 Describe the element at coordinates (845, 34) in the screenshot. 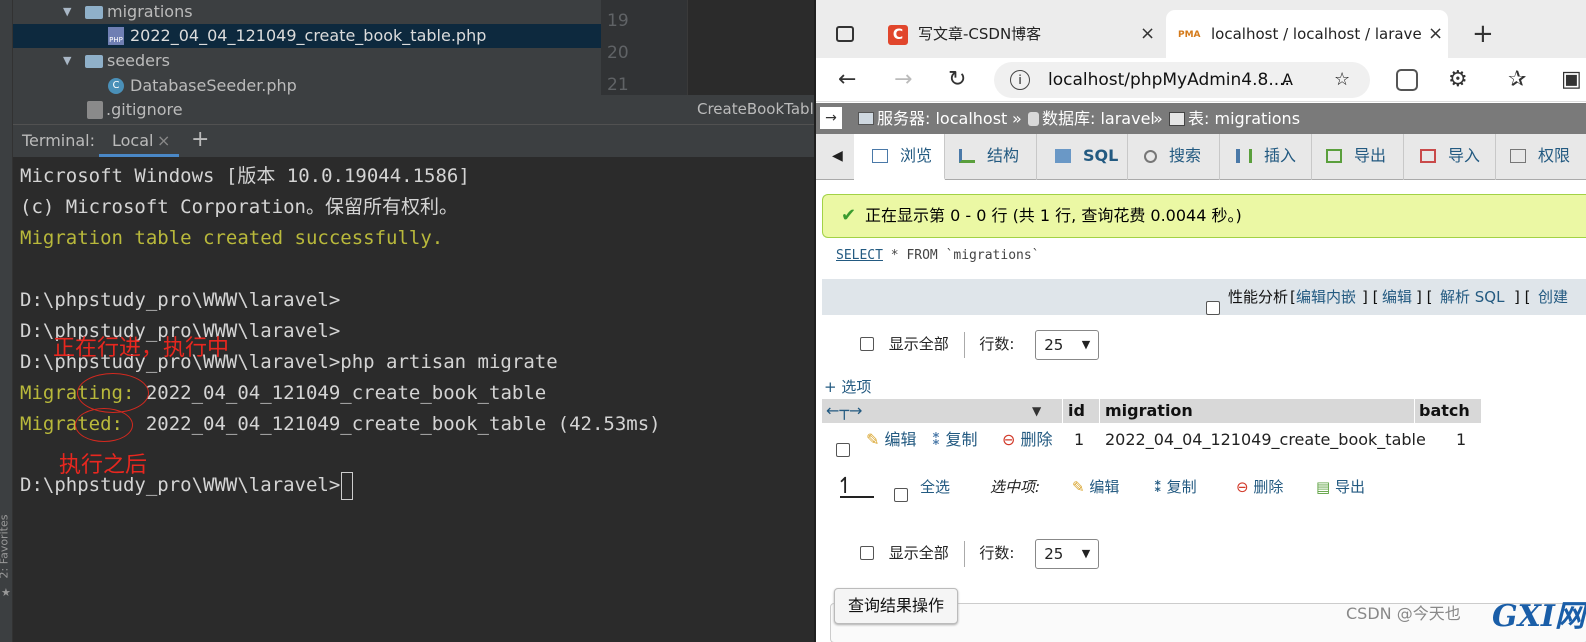

I see `tab-actions-icon` at that location.